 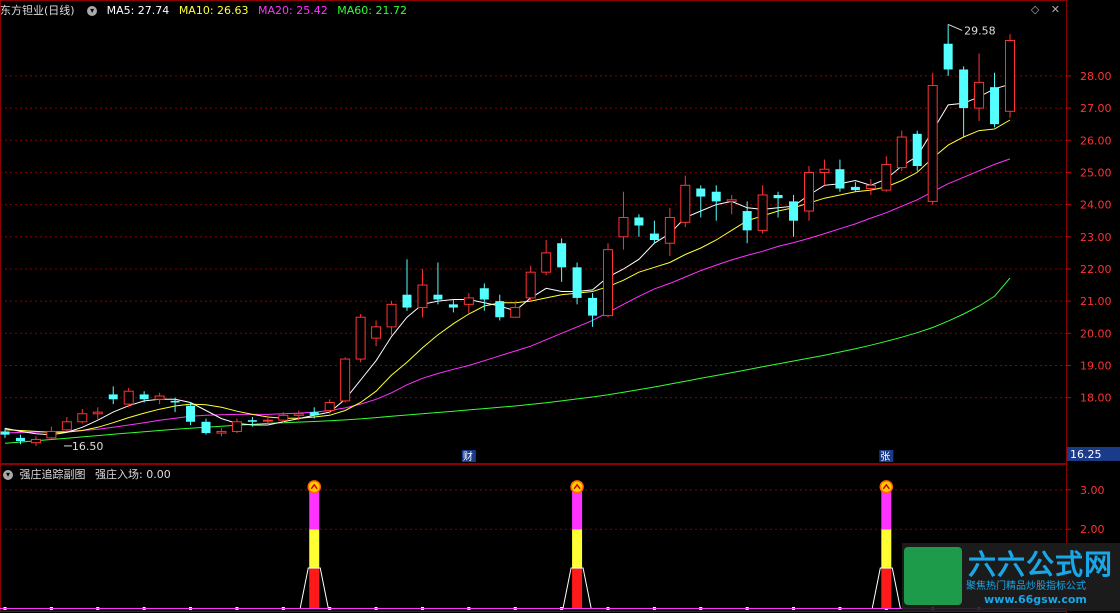 I want to click on y-tick-label: 25.00, so click(x=1096, y=172).